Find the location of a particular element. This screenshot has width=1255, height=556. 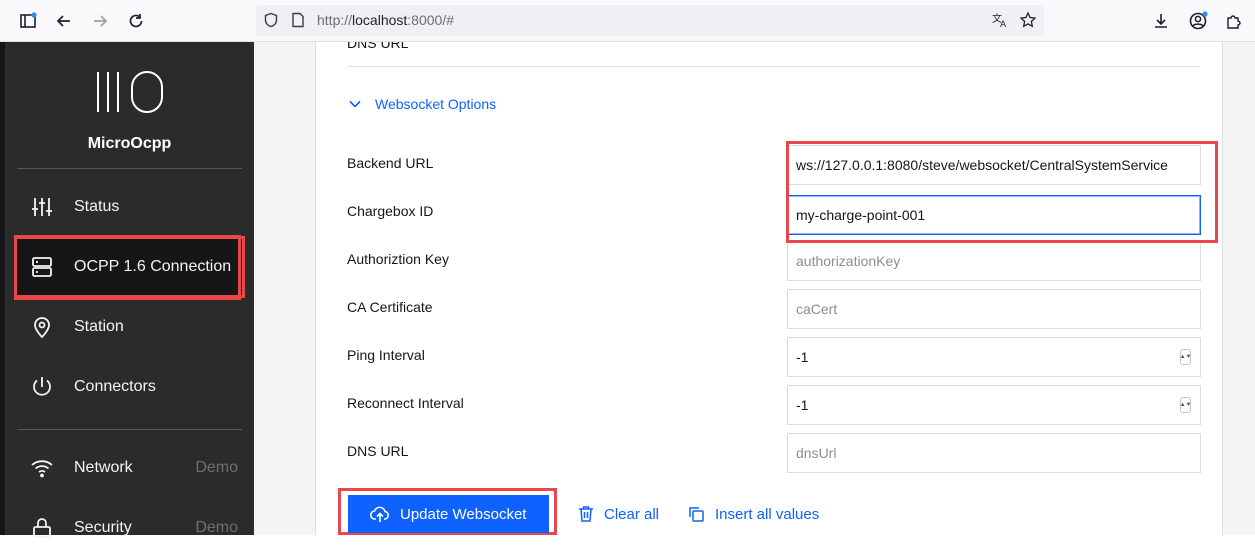

dns-url-input is located at coordinates (994, 453).